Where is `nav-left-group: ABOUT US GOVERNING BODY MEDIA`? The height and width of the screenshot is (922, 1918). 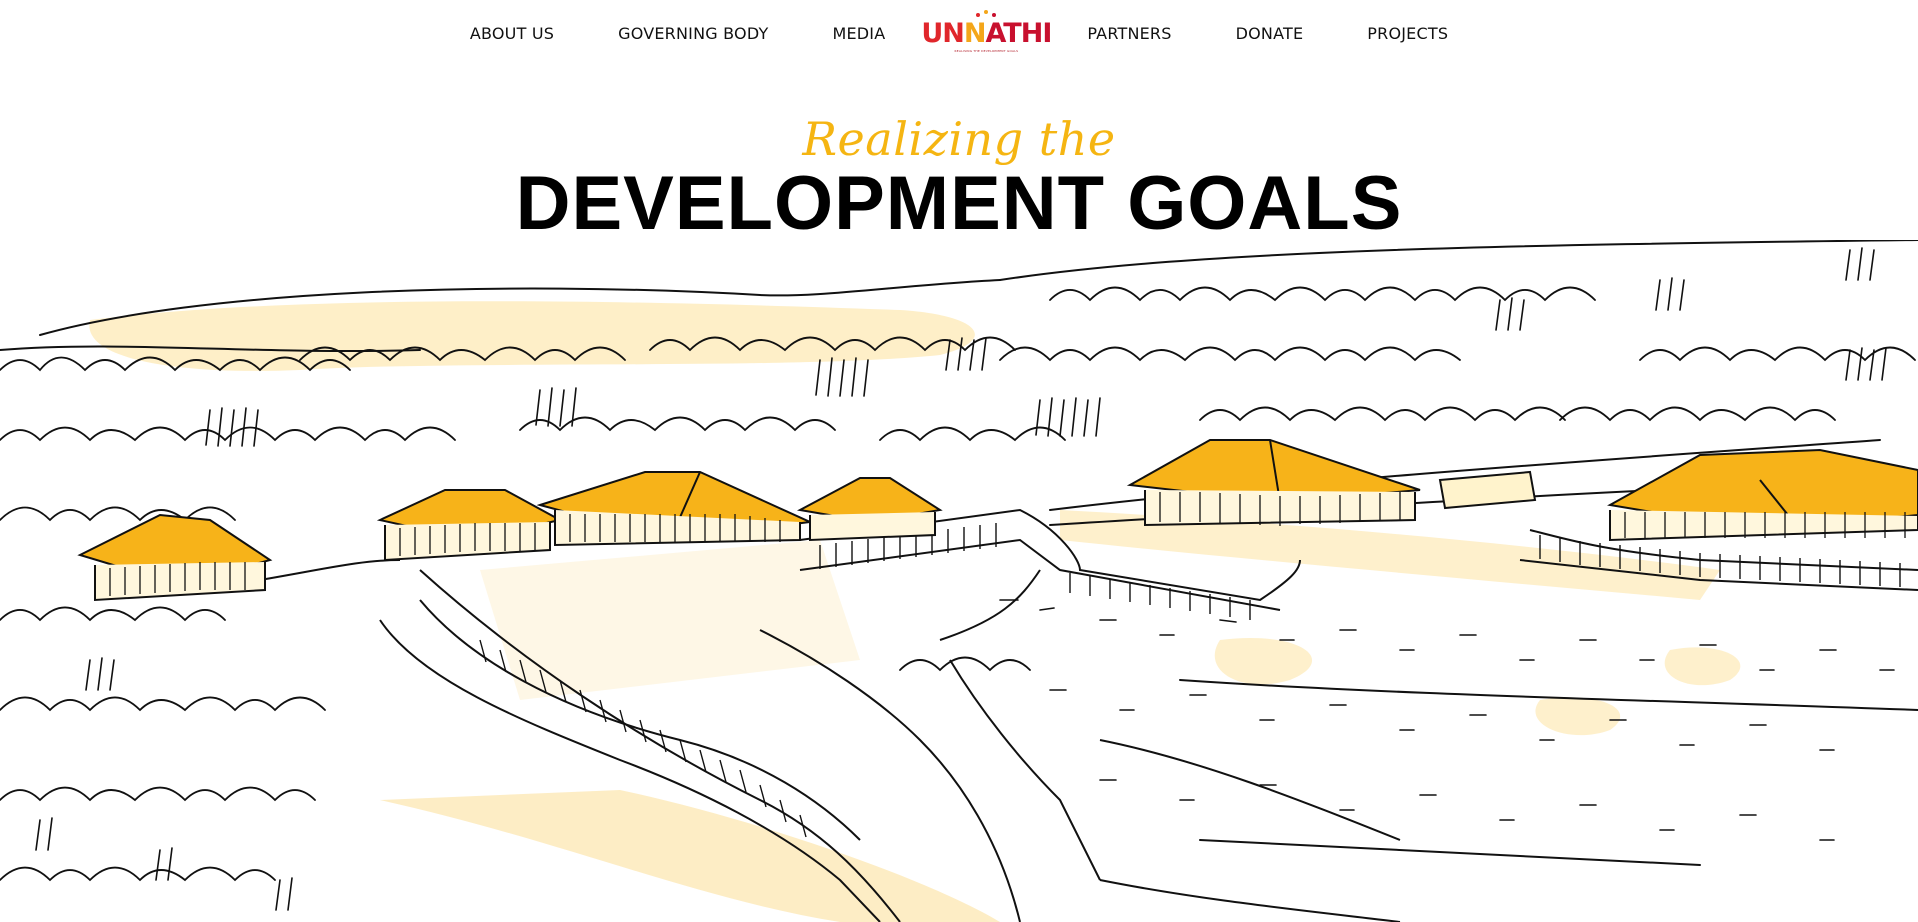 nav-left-group: ABOUT US GOVERNING BODY MEDIA is located at coordinates (678, 33).